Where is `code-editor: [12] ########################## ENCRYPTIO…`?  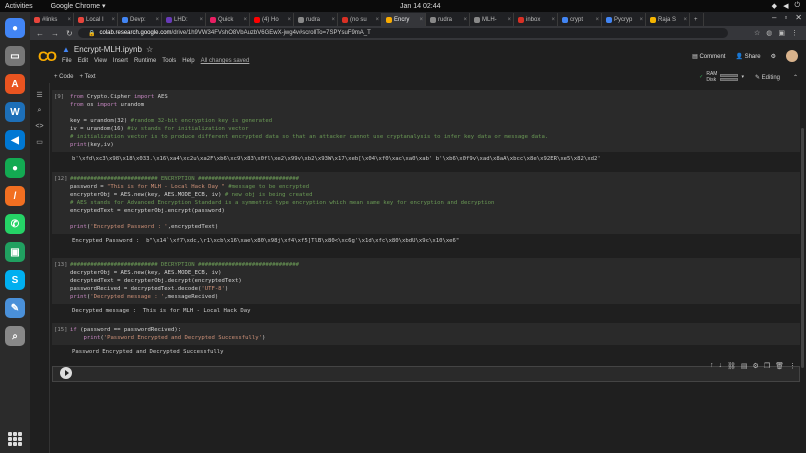
code-editor: [12] ########################## ENCRYPTIO… is located at coordinates (426, 203).